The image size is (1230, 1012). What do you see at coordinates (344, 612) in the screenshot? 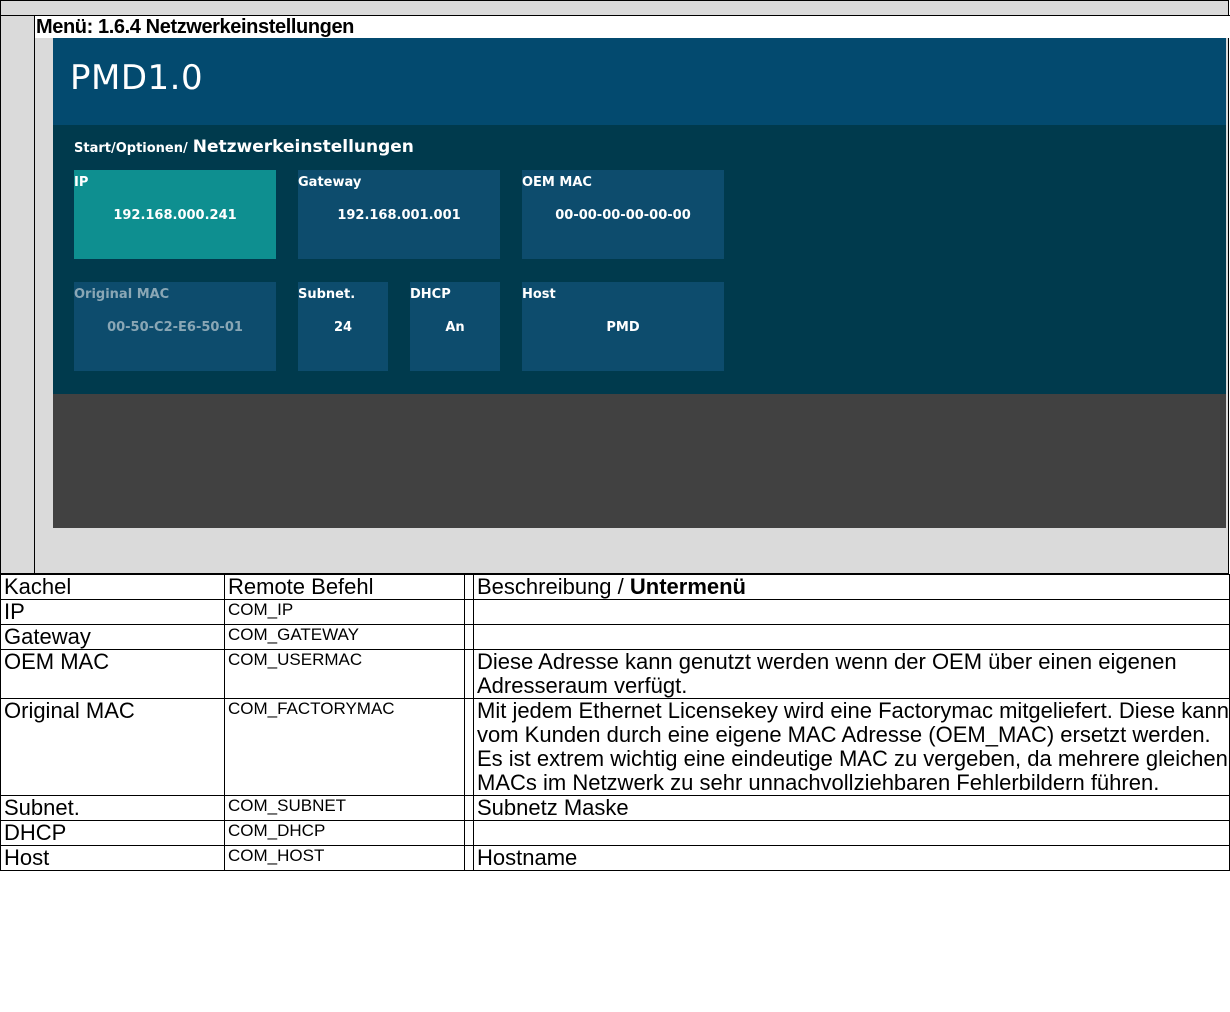
I see `cell-remote: COM_IP` at bounding box center [344, 612].